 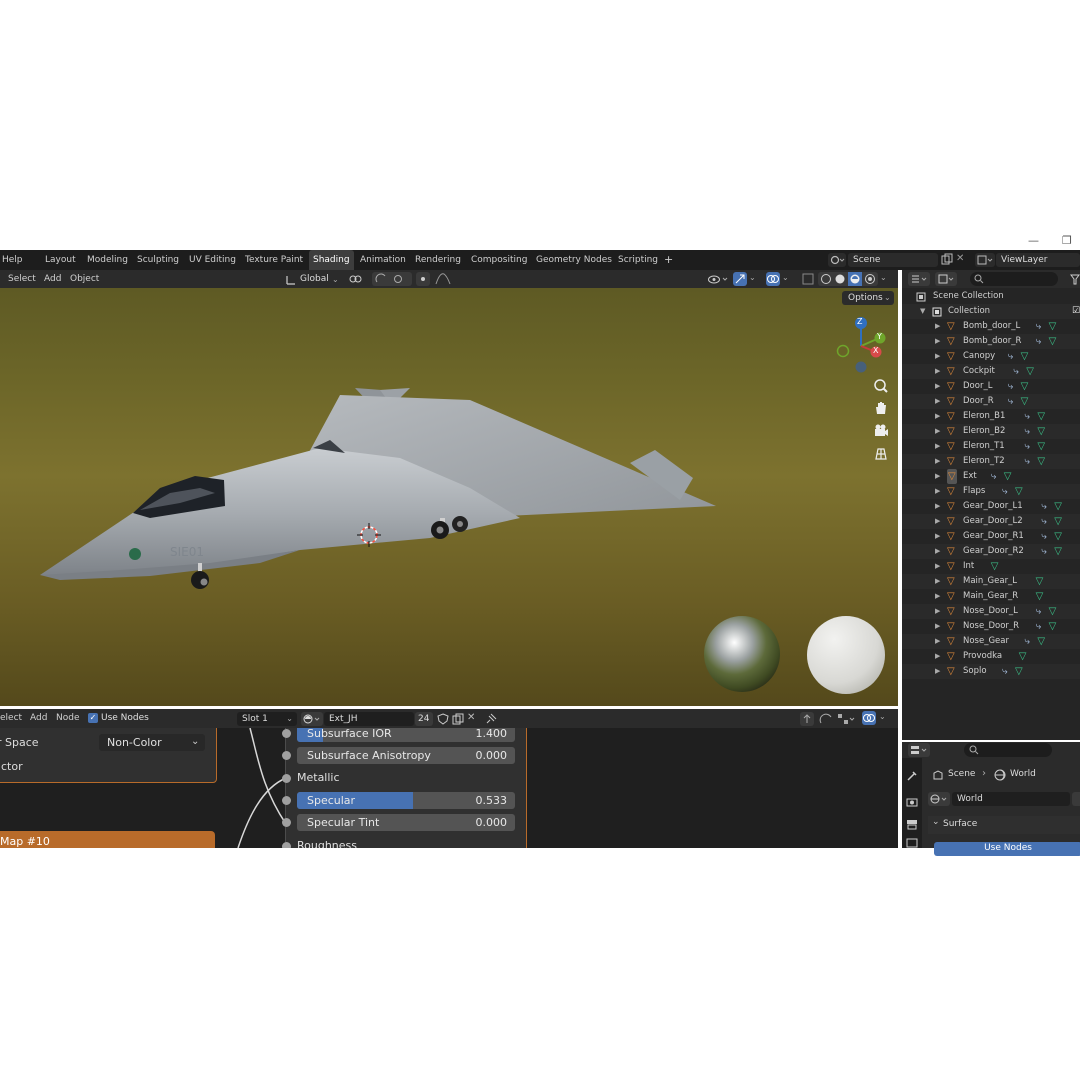 I want to click on tab-compositing: Compositing, so click(x=499, y=260).